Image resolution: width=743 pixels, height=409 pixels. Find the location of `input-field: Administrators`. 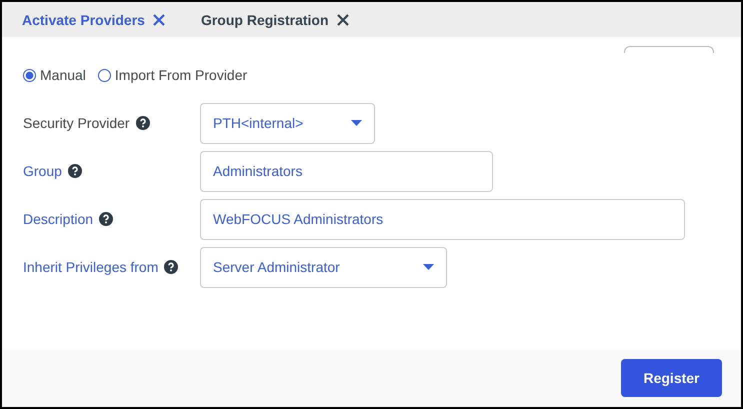

input-field: Administrators is located at coordinates (346, 171).